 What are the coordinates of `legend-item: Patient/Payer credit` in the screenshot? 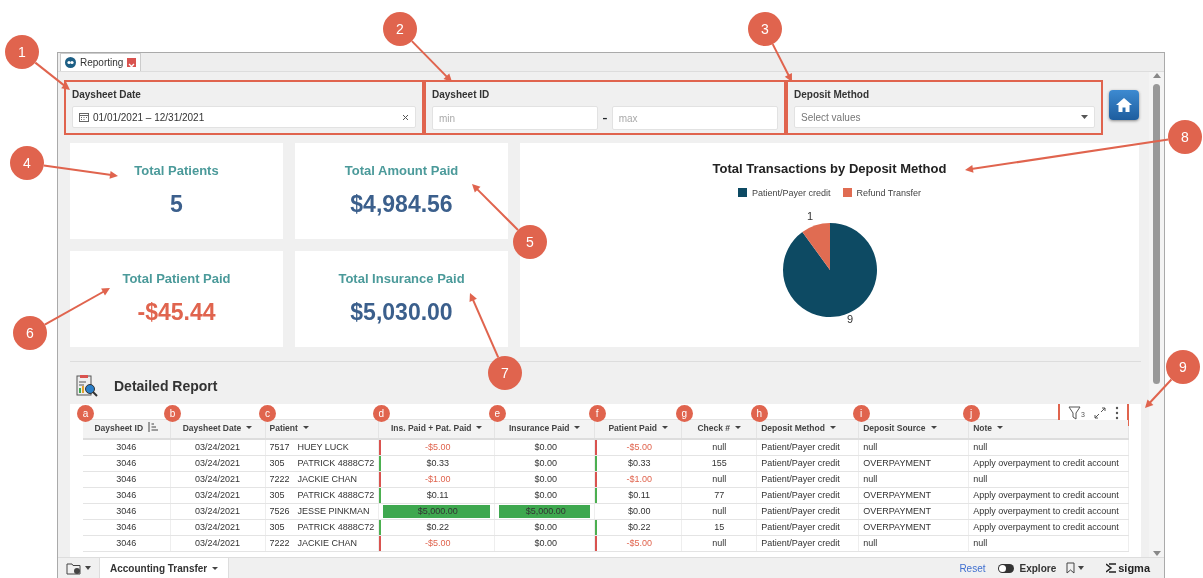 It's located at (784, 193).